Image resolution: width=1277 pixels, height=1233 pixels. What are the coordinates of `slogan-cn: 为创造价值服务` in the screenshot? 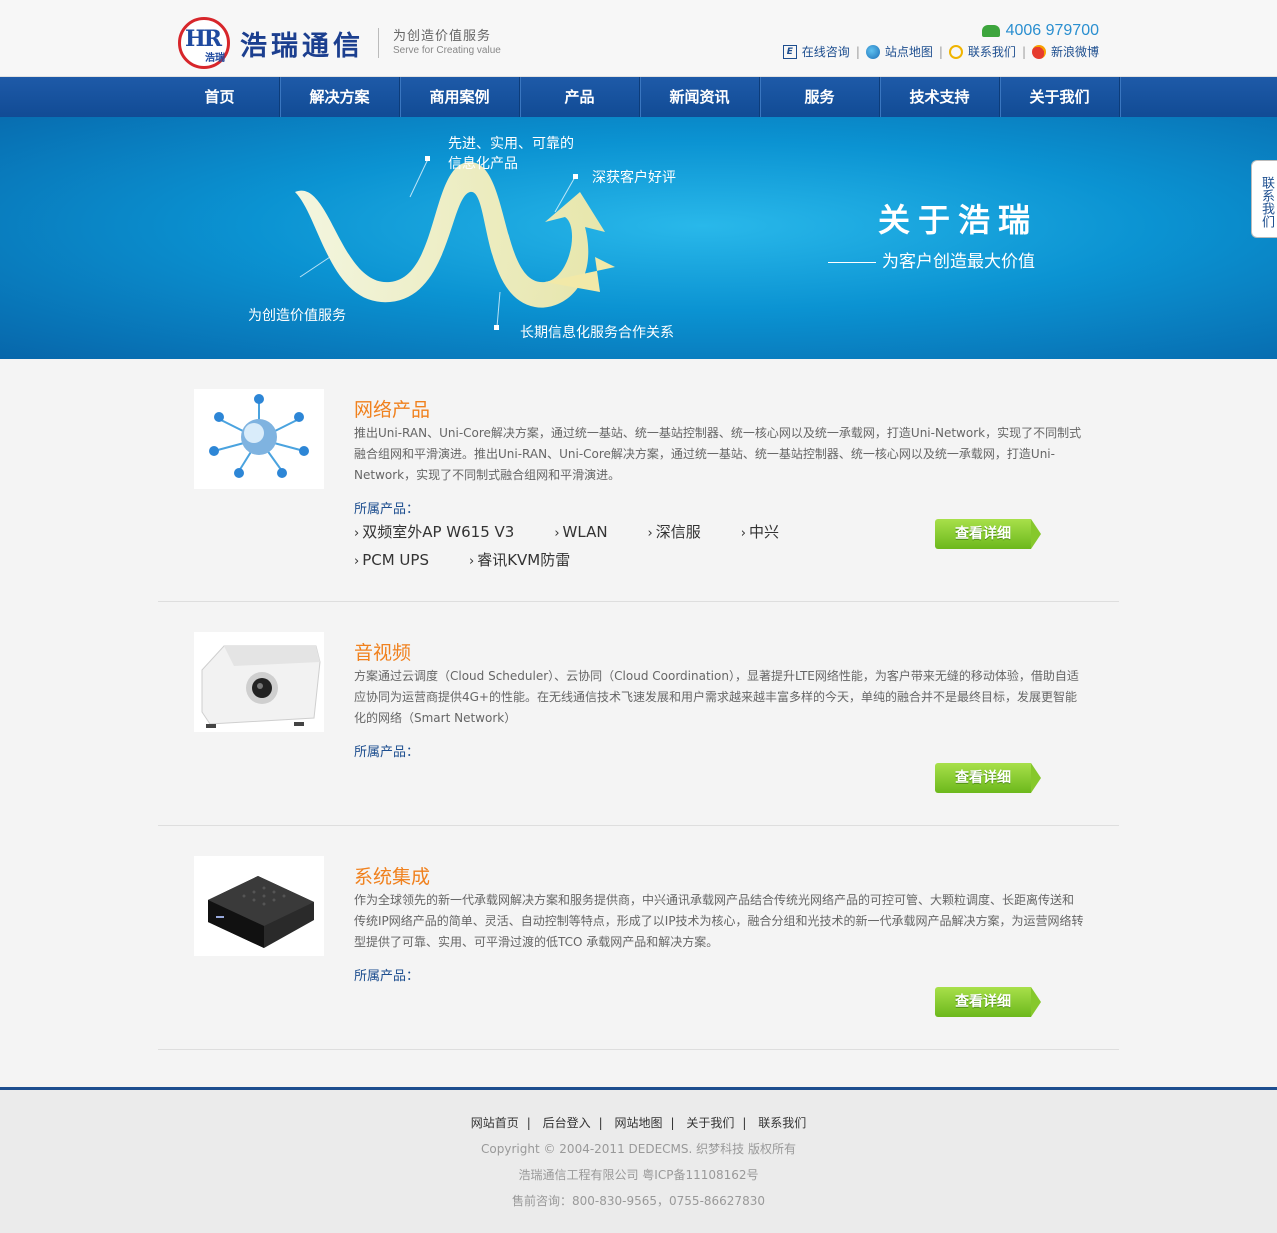 It's located at (442, 37).